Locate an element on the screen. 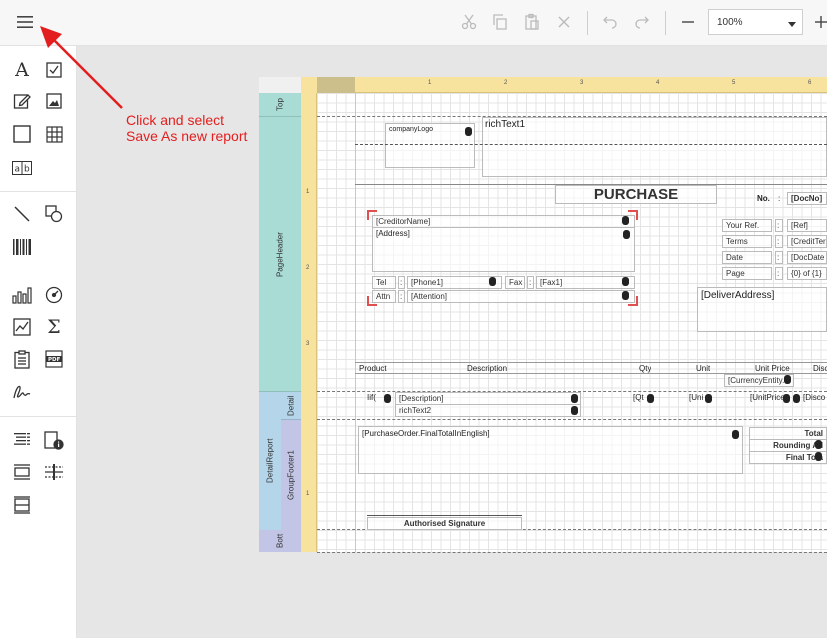  address-box: [Address] is located at coordinates (503, 249).